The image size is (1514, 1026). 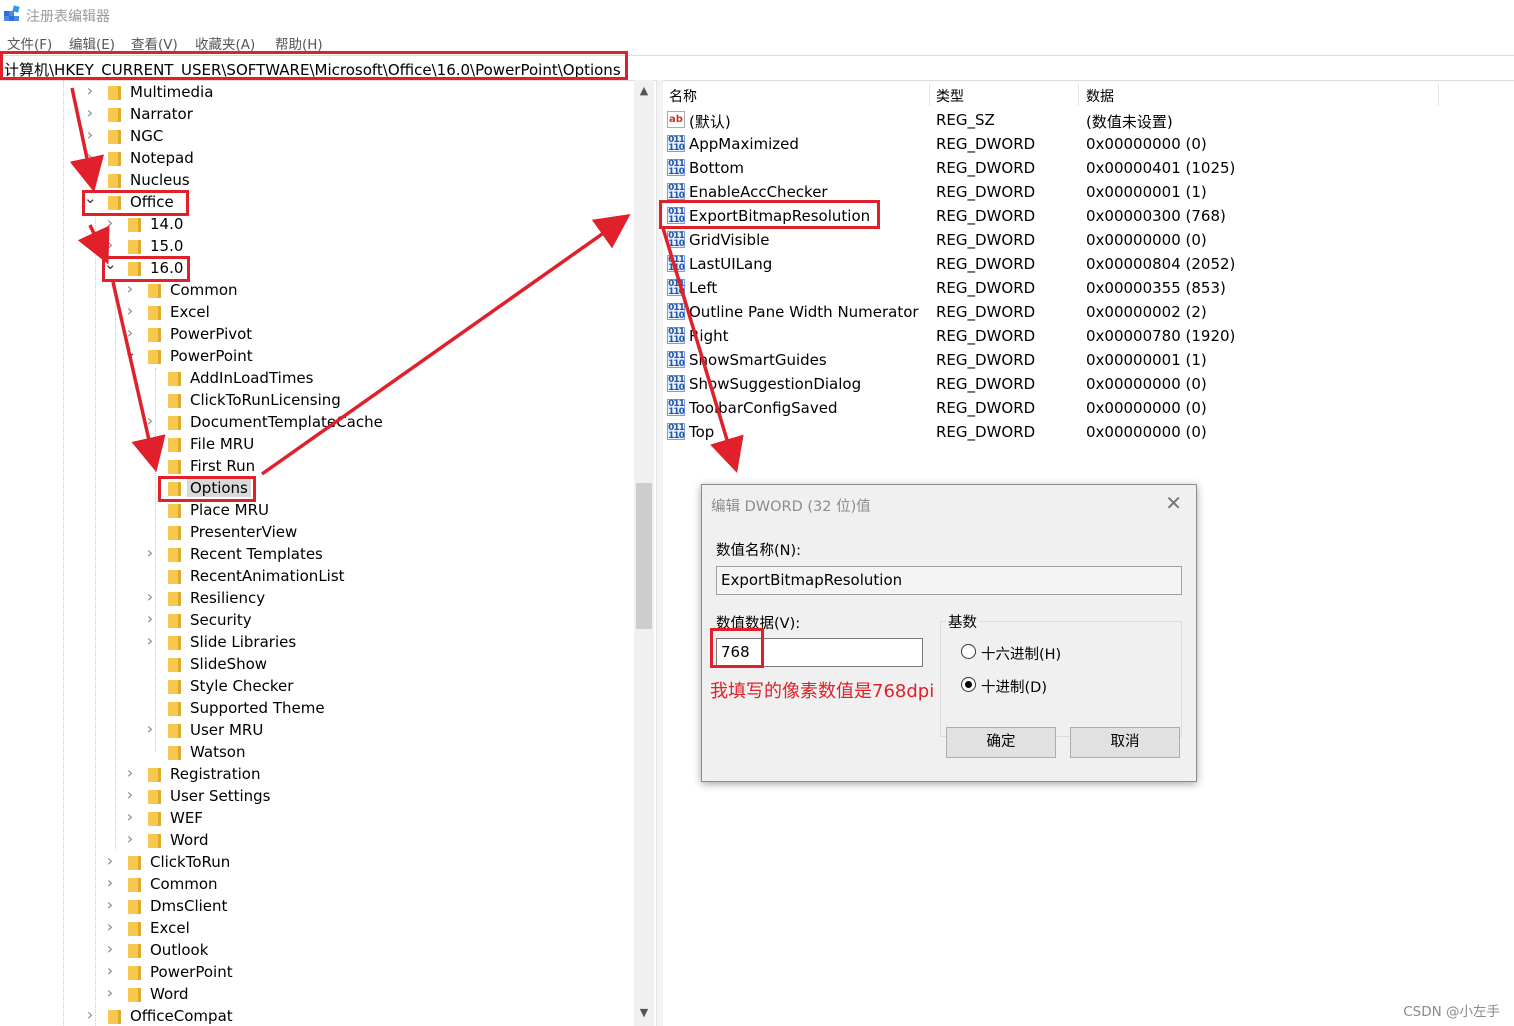 What do you see at coordinates (87, 140) in the screenshot?
I see `arrow-to-office` at bounding box center [87, 140].